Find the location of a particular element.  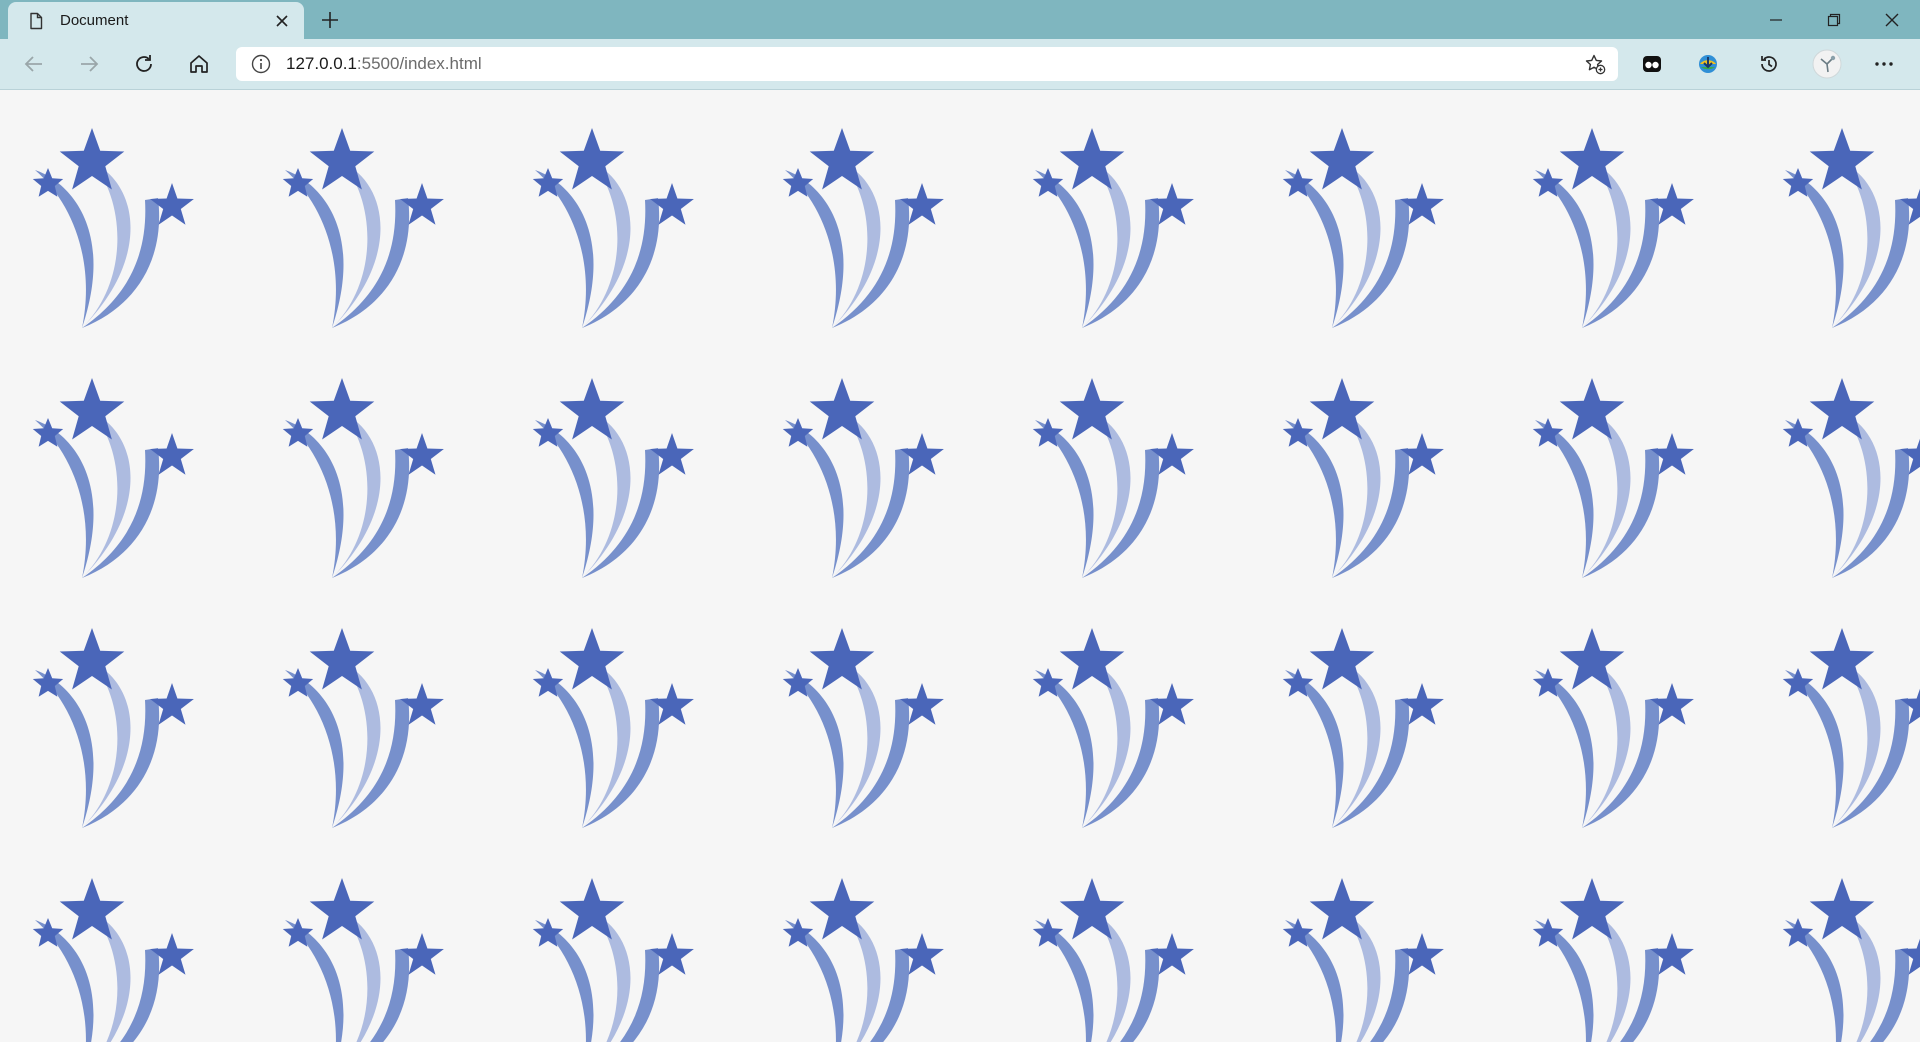

back-button is located at coordinates (34, 64).